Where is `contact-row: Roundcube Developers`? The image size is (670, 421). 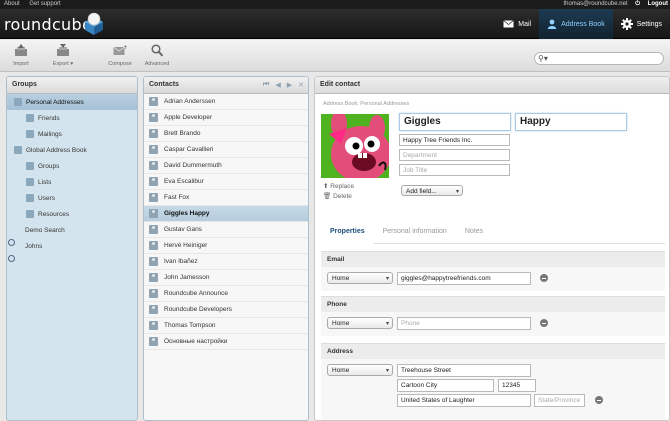 contact-row: Roundcube Developers is located at coordinates (226, 310).